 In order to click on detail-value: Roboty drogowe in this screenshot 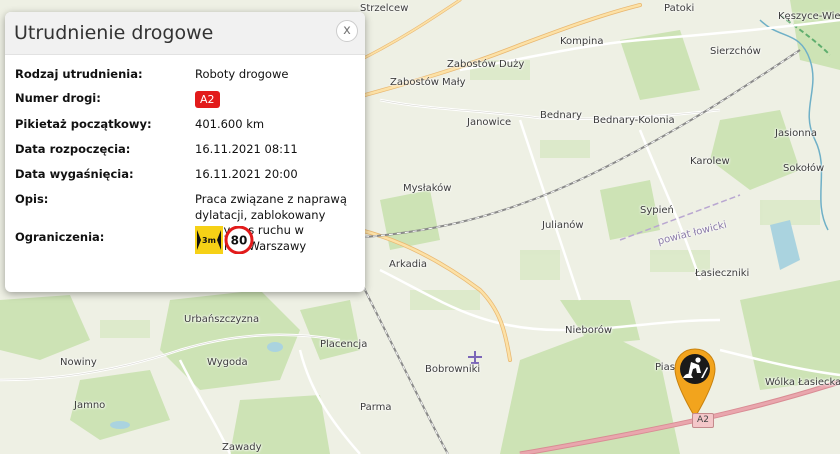, I will do `click(242, 74)`.